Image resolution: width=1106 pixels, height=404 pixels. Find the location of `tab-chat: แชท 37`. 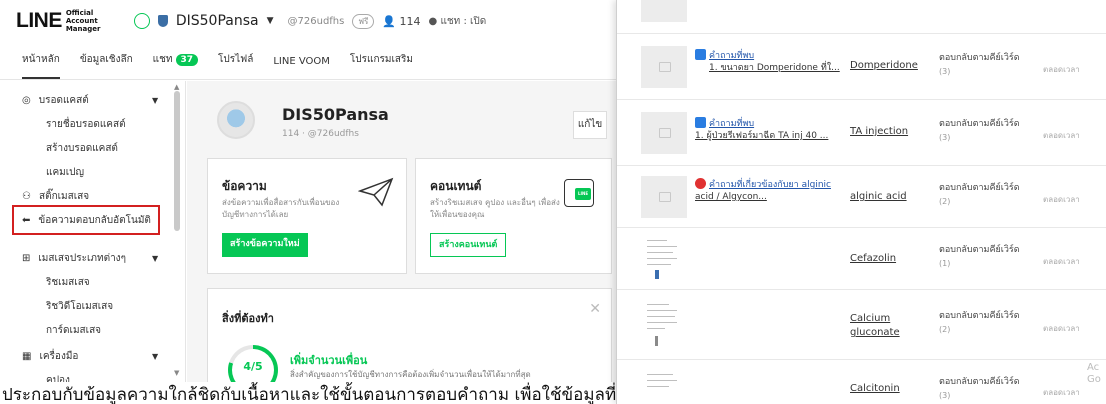

tab-chat: แชท 37 is located at coordinates (176, 65).